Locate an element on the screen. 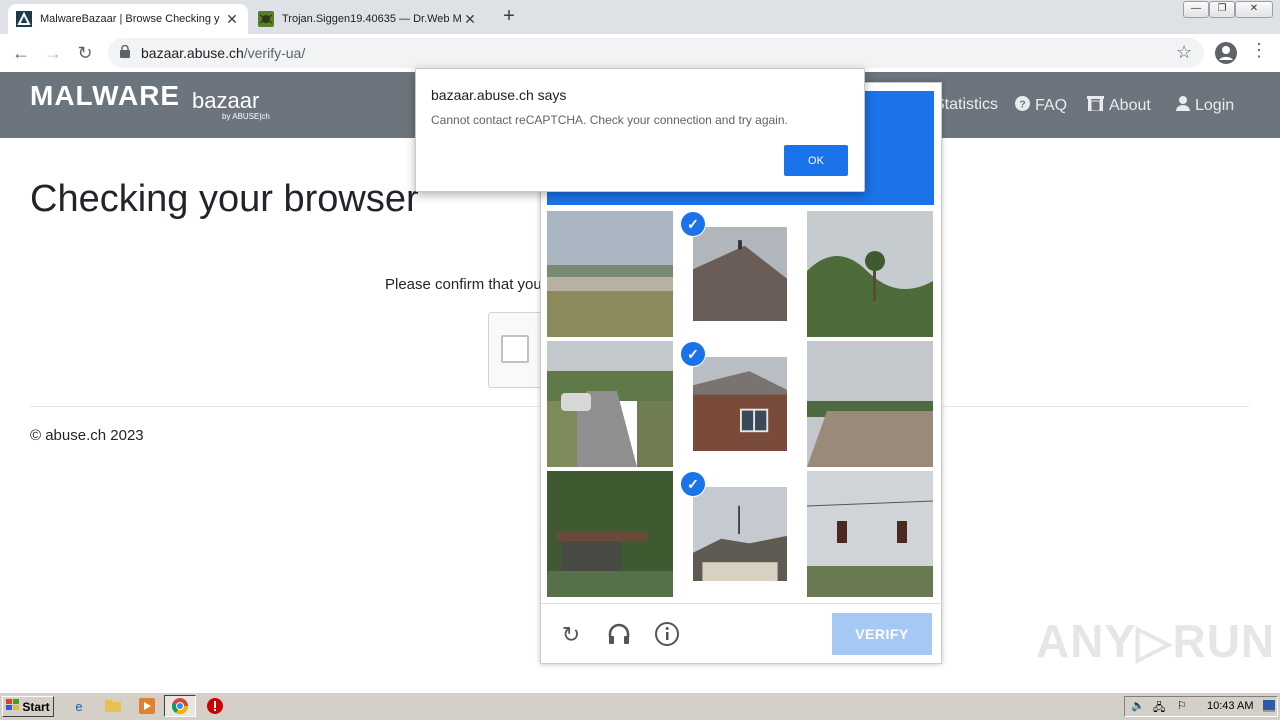 This screenshot has width=1280, height=720. media-player-icon is located at coordinates (147, 707).